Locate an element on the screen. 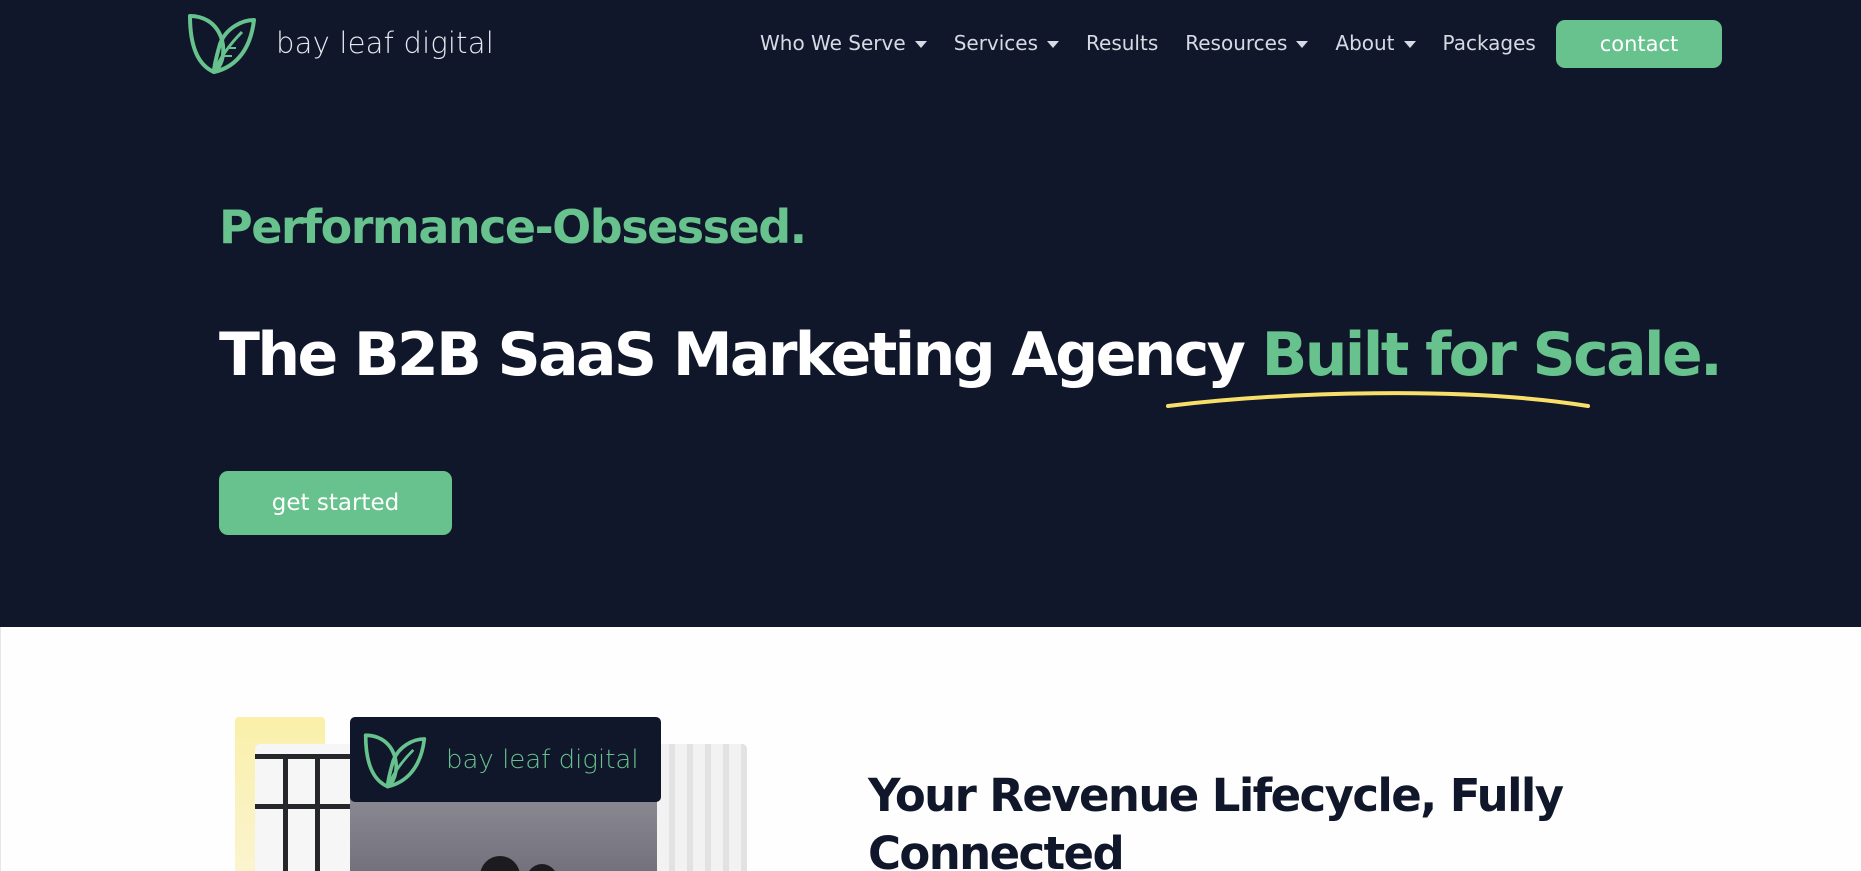  nav-item-results: Results is located at coordinates (1122, 43).